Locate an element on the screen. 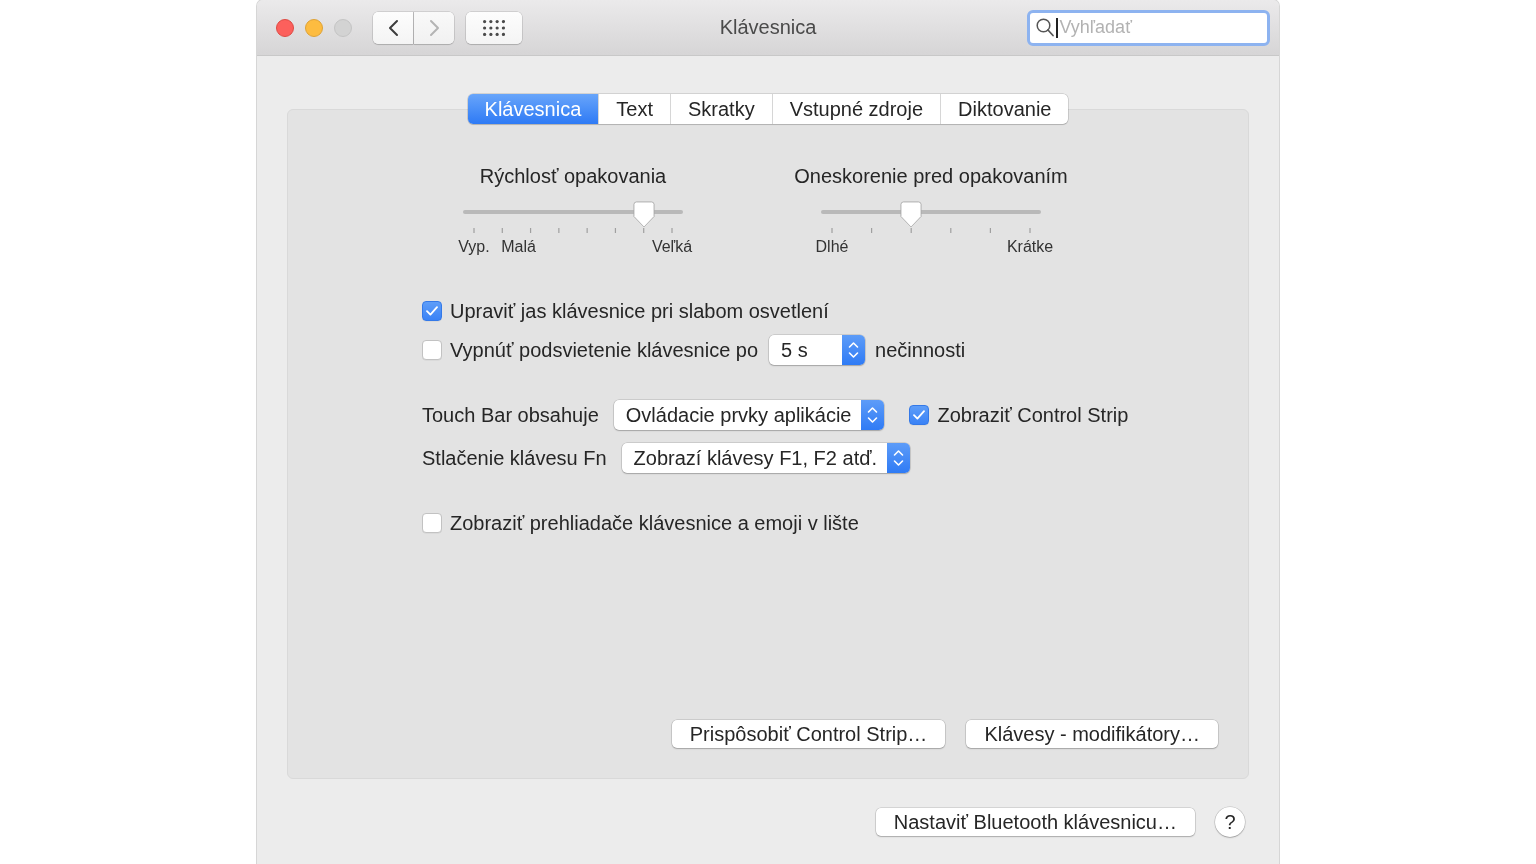 Image resolution: width=1536 pixels, height=864 pixels. scale-label: Malá is located at coordinates (518, 247).